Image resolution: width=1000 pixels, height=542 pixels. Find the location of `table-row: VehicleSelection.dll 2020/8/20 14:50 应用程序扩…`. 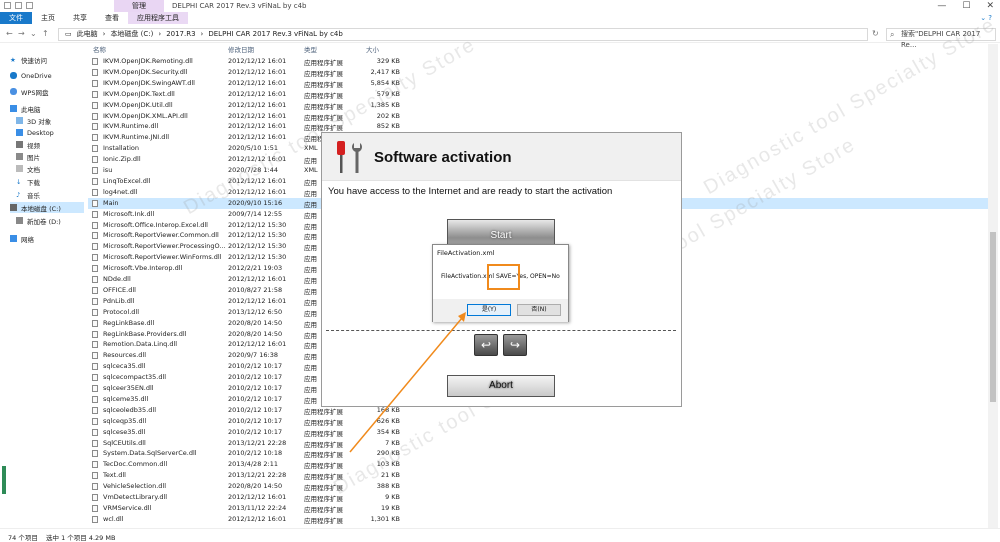

table-row: VehicleSelection.dll 2020/8/20 14:50 应用程序扩… is located at coordinates (538, 486).